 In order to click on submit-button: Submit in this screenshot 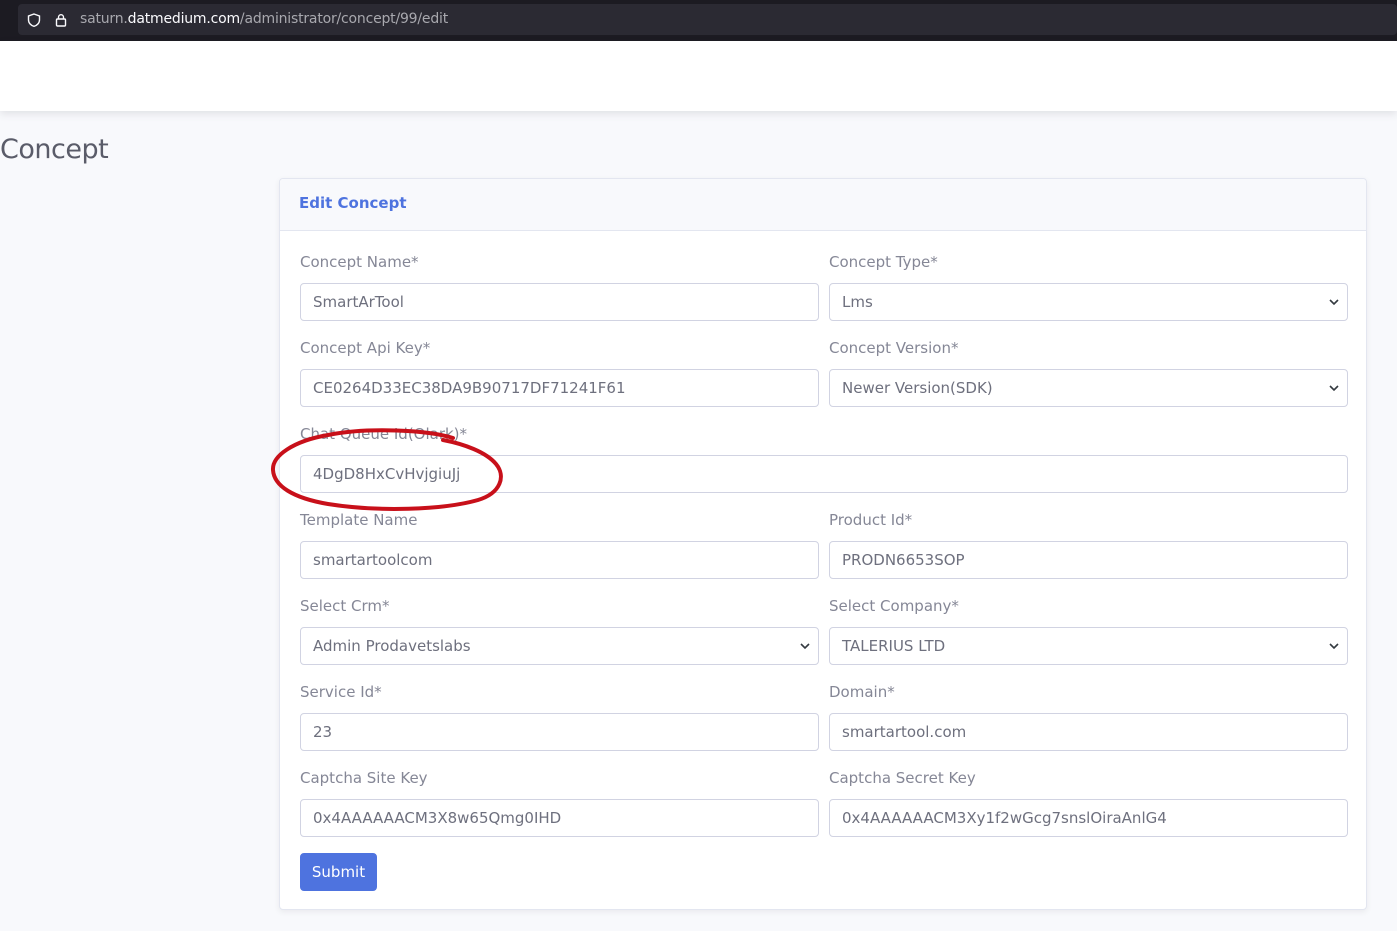, I will do `click(338, 872)`.